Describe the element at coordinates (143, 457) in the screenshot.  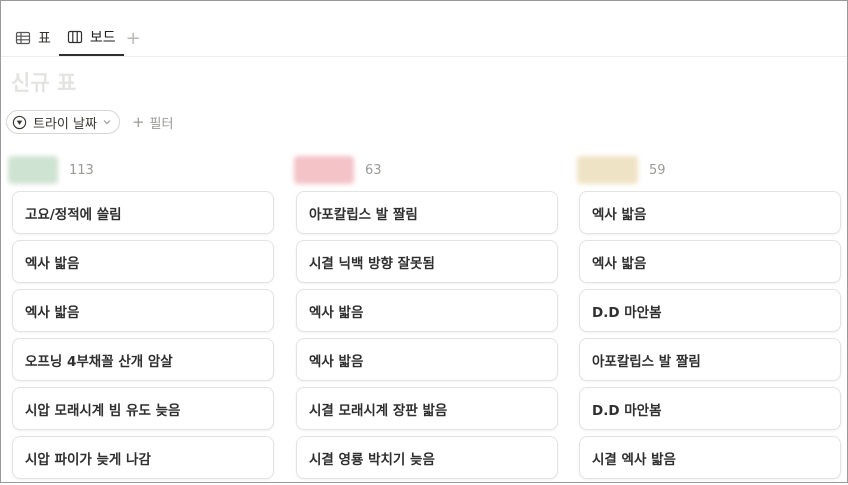
I see `board-card: 시압 파이가 늦게 나감` at that location.